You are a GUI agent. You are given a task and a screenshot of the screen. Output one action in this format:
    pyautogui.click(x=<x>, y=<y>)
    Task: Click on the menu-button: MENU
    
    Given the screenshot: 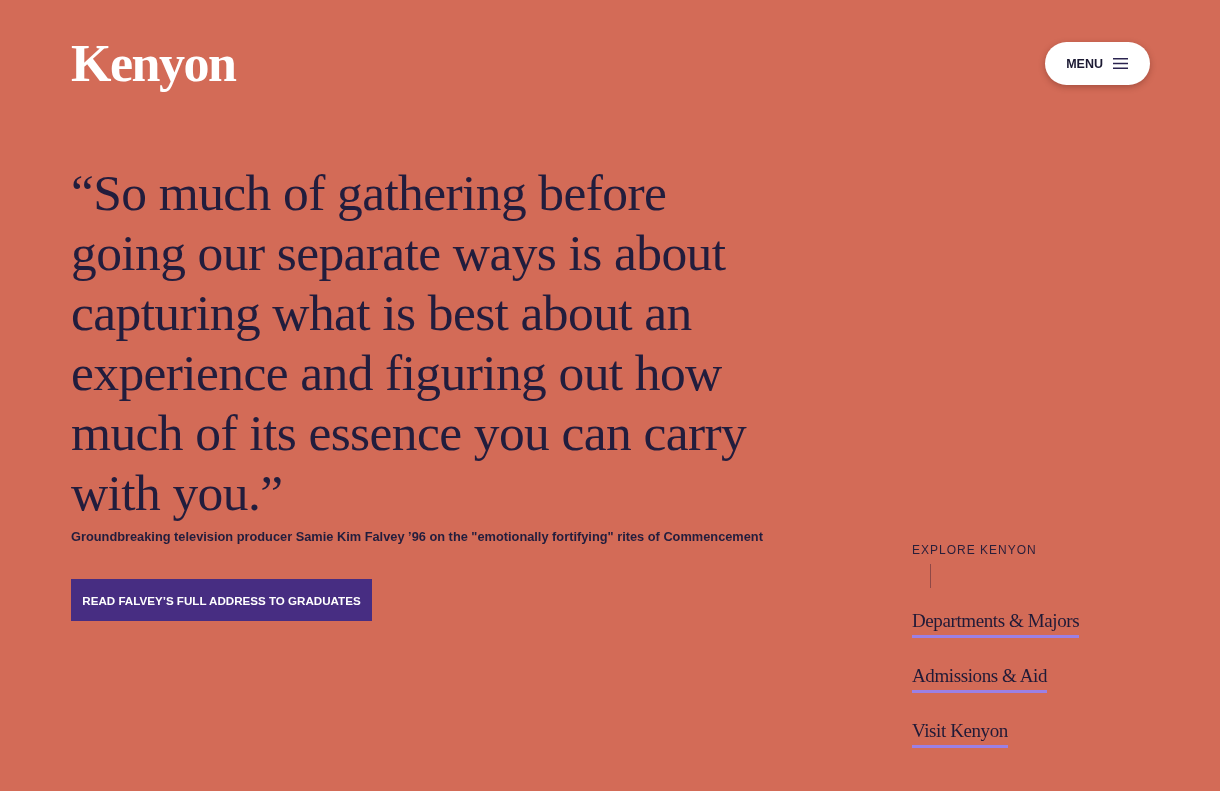 What is the action you would take?
    pyautogui.click(x=1097, y=63)
    